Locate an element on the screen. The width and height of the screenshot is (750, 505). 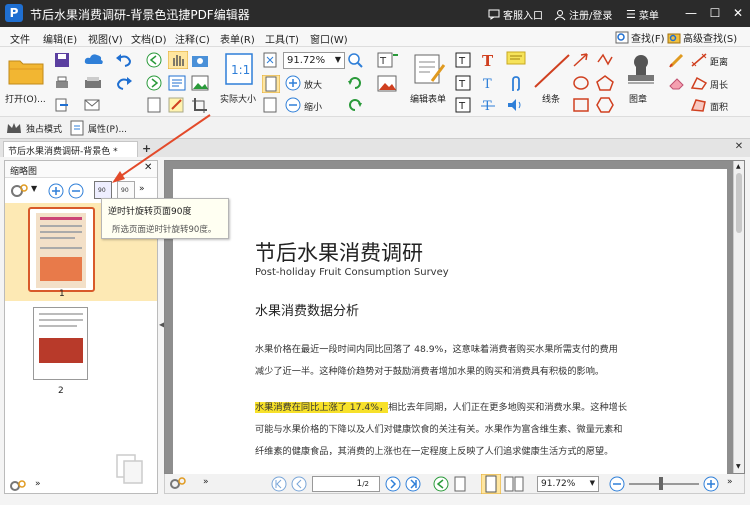
camera-icon is located at coordinates (200, 60).